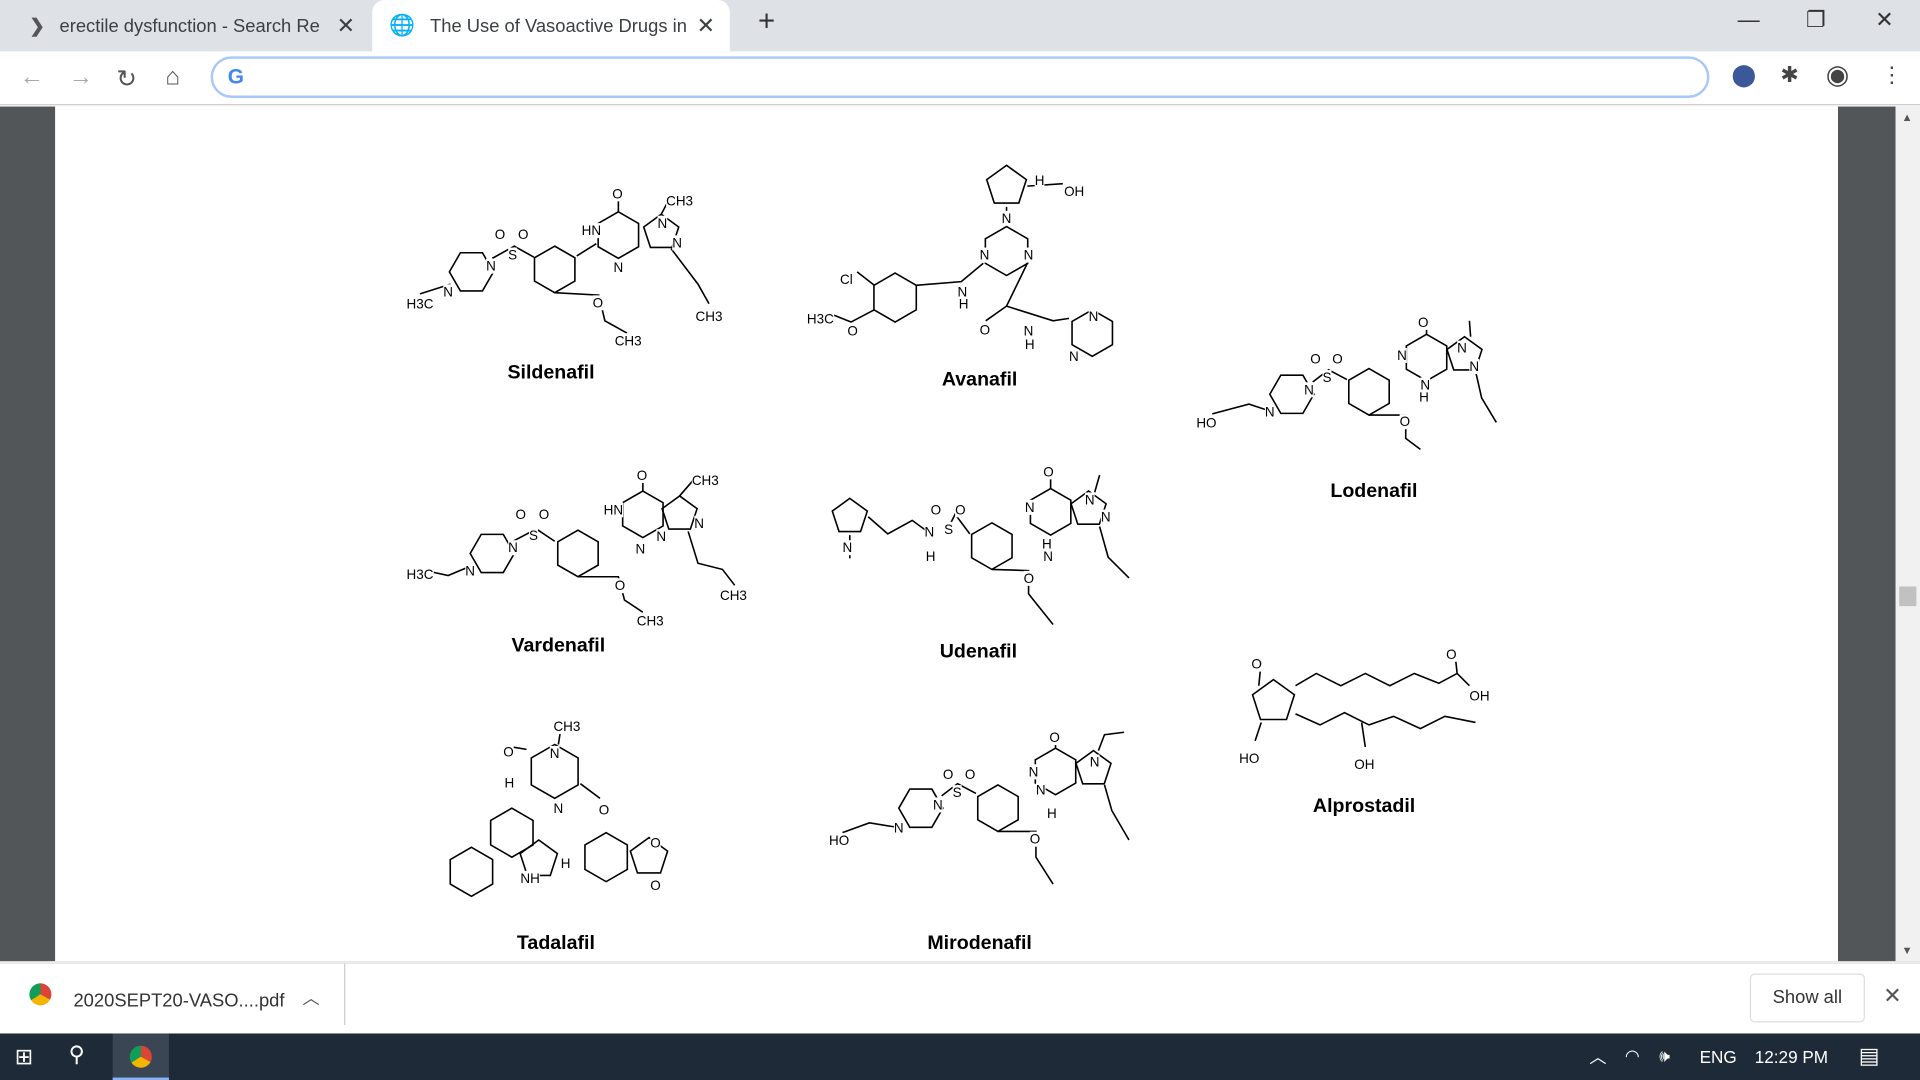 The image size is (1920, 1080). I want to click on download-filename: 2020SEPT20-VASO....pdf, so click(179, 1001).